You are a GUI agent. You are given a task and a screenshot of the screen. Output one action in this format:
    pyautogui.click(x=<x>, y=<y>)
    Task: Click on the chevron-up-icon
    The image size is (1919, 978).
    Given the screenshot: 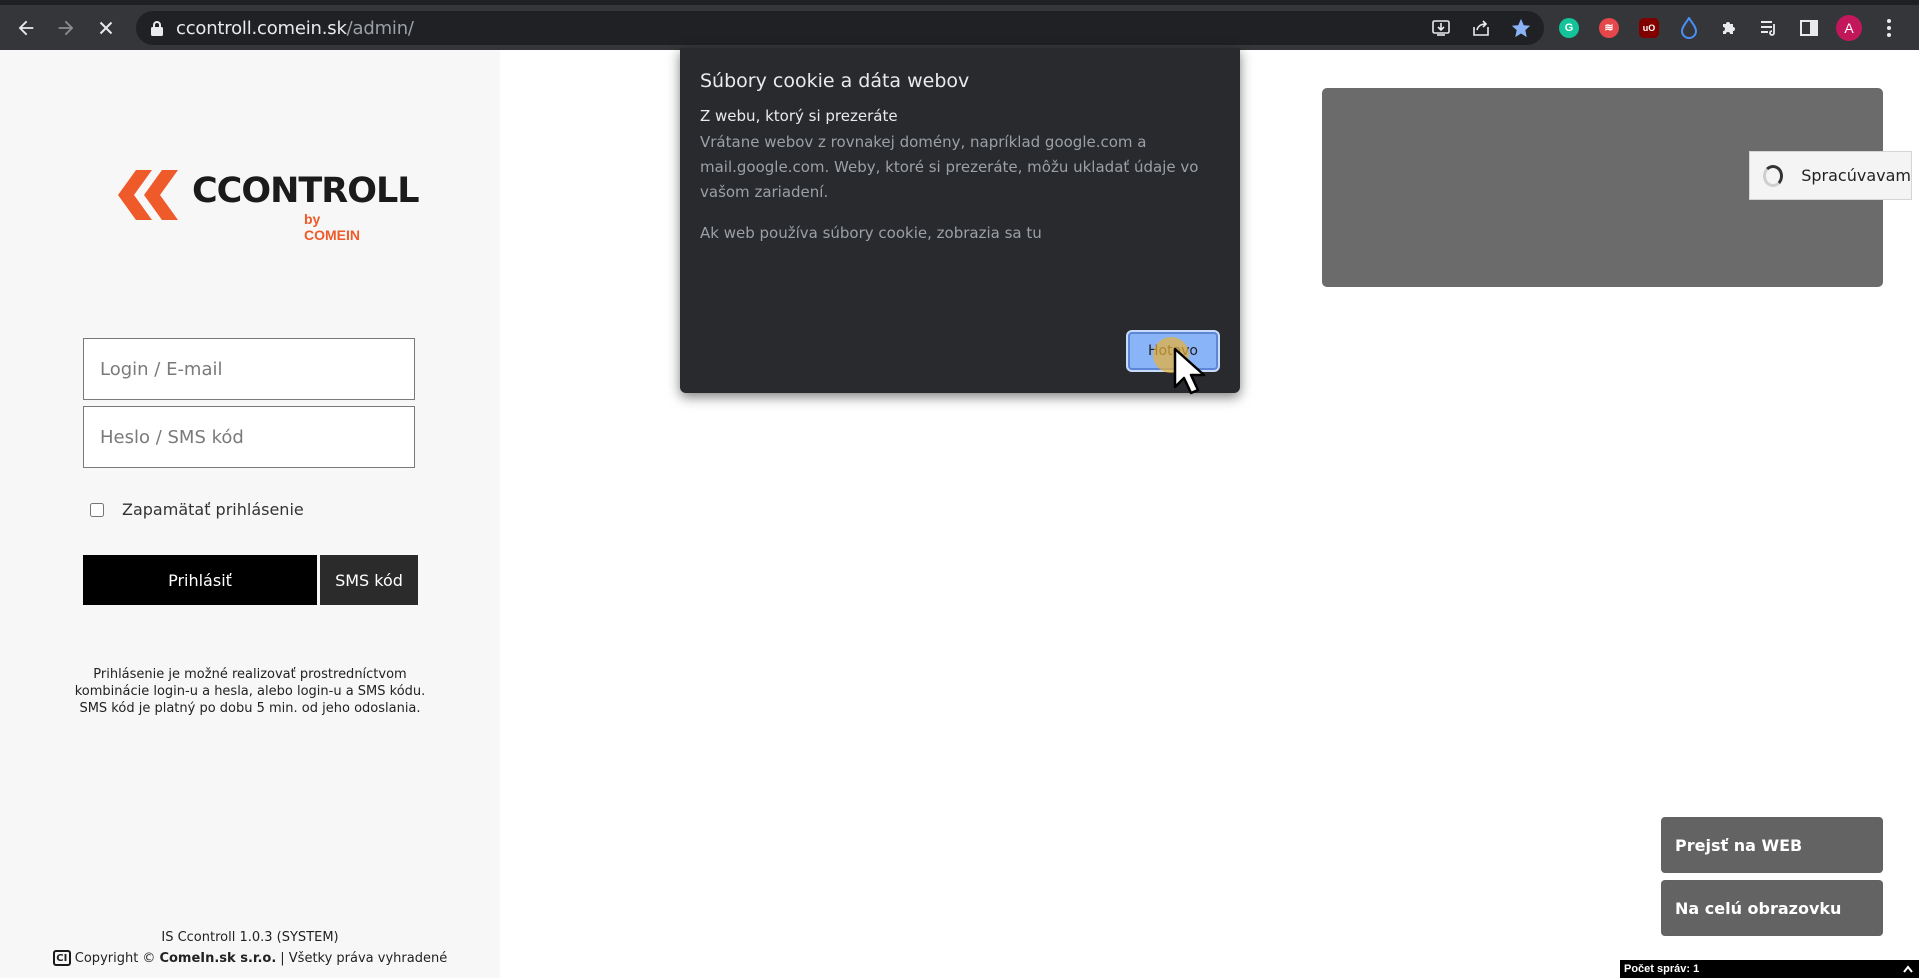 What is the action you would take?
    pyautogui.click(x=1908, y=969)
    